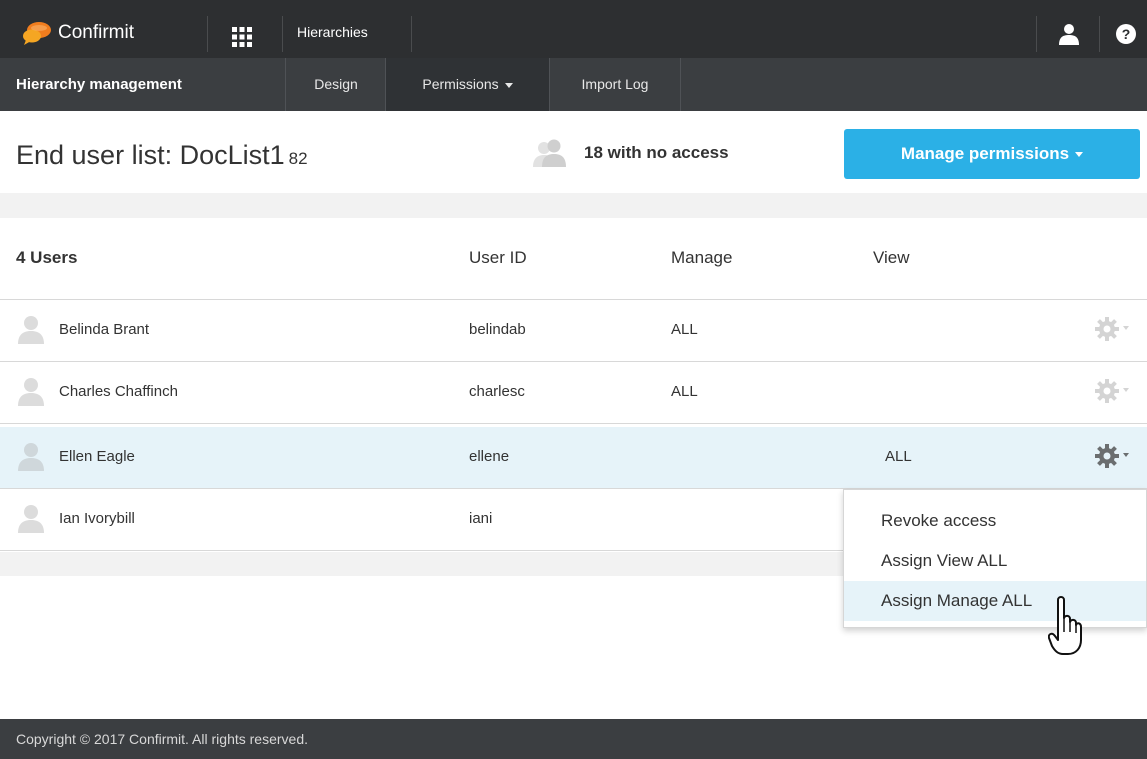 The width and height of the screenshot is (1147, 759). What do you see at coordinates (97, 518) in the screenshot?
I see `user-name: Ian Ivorybill` at bounding box center [97, 518].